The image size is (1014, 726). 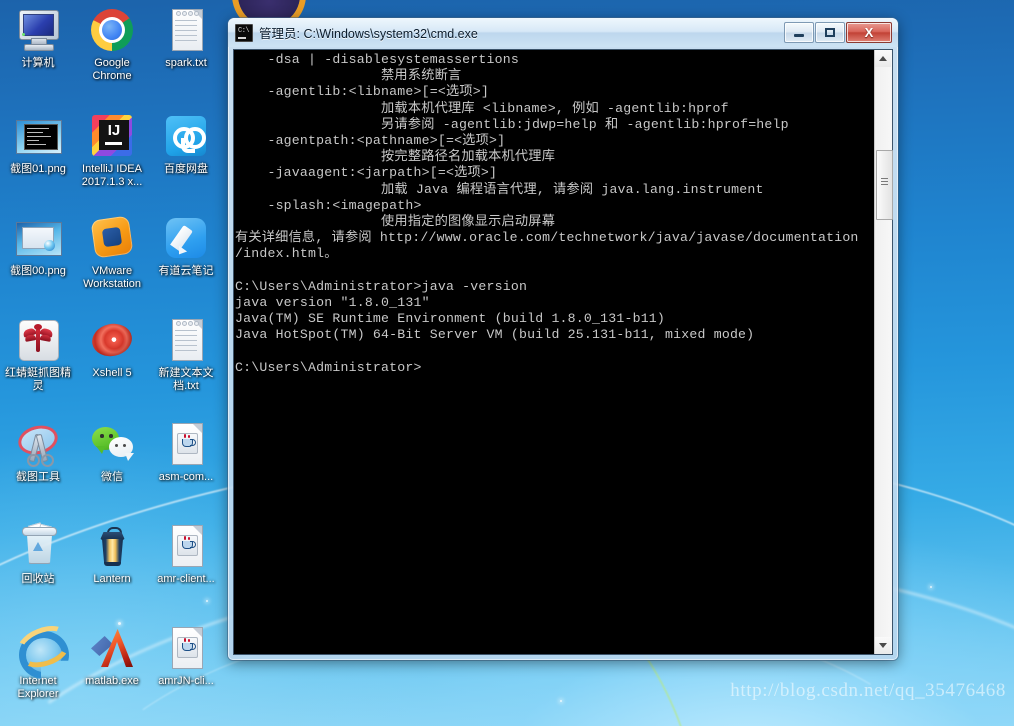 I want to click on scroll-up-arrow, so click(x=883, y=58).